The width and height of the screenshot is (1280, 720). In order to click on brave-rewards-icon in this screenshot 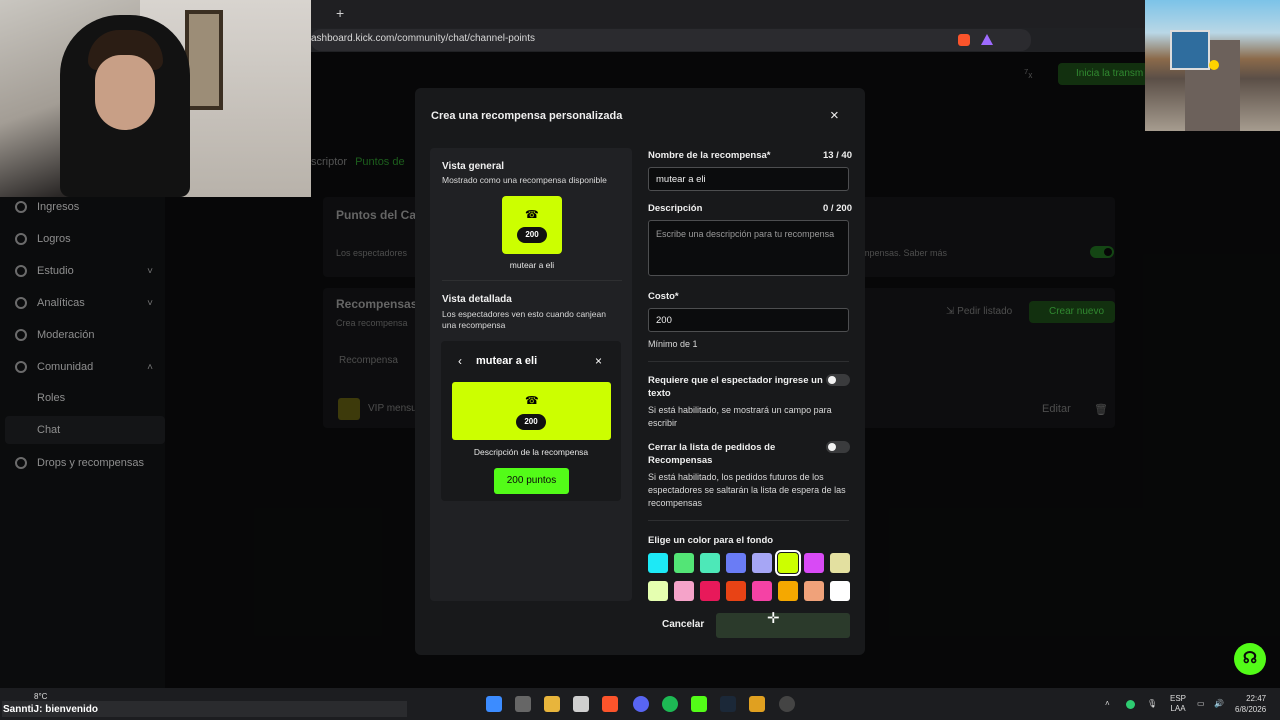, I will do `click(987, 39)`.